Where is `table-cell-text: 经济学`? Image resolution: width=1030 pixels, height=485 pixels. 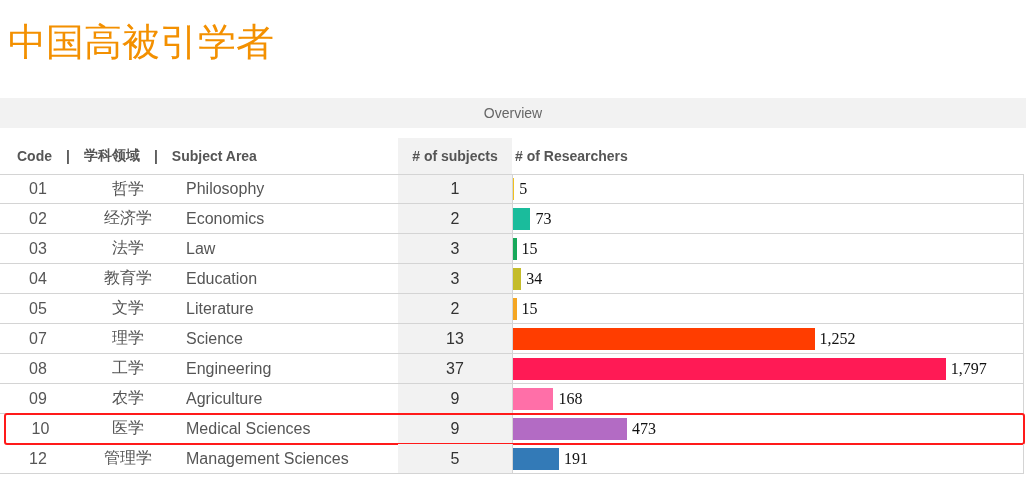 table-cell-text: 经济学 is located at coordinates (128, 218).